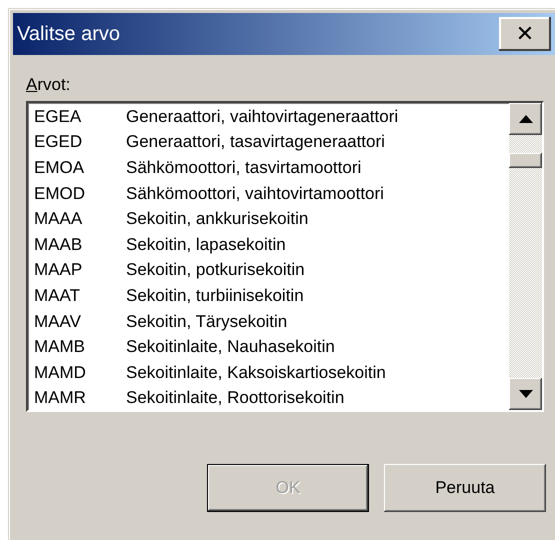 This screenshot has height=540, width=555. Describe the element at coordinates (244, 168) in the screenshot. I see `item-description: Sähkömoottori, tasvirtamoottori` at that location.